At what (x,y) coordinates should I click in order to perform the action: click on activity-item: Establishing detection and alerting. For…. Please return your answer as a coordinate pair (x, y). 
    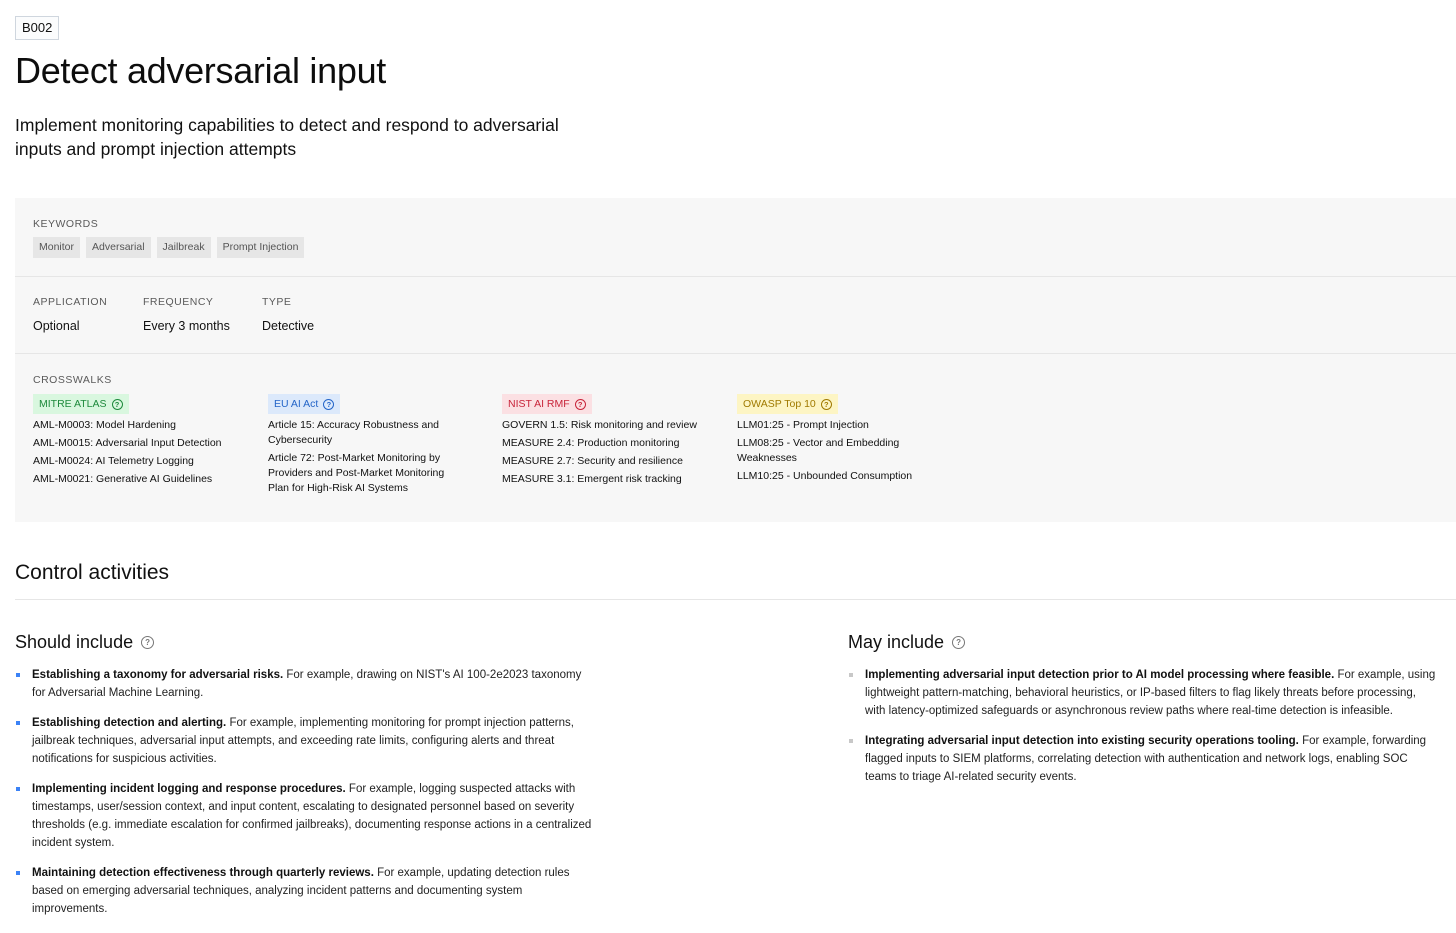
    Looking at the image, I should click on (306, 741).